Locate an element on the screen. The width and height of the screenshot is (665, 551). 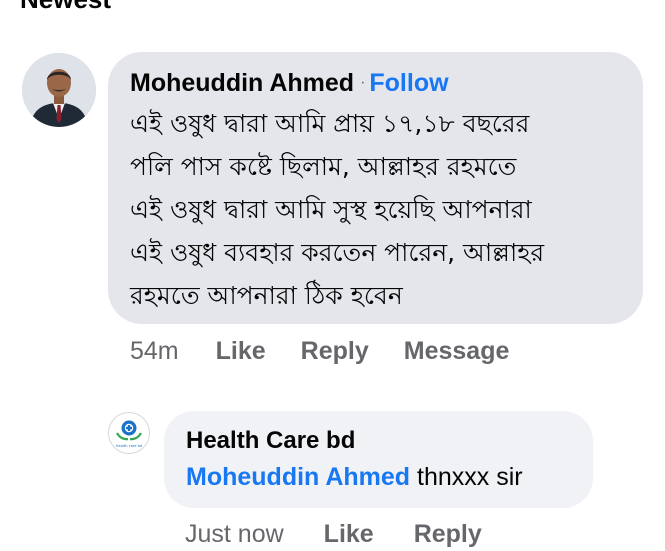
comment-timestamp: 54m is located at coordinates (154, 351).